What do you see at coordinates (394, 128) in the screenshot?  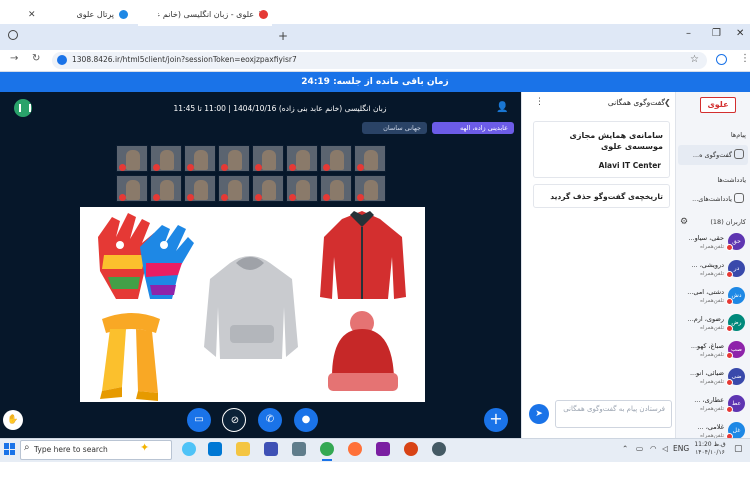 I see `talking-indicator-user: جهانی ساسان` at bounding box center [394, 128].